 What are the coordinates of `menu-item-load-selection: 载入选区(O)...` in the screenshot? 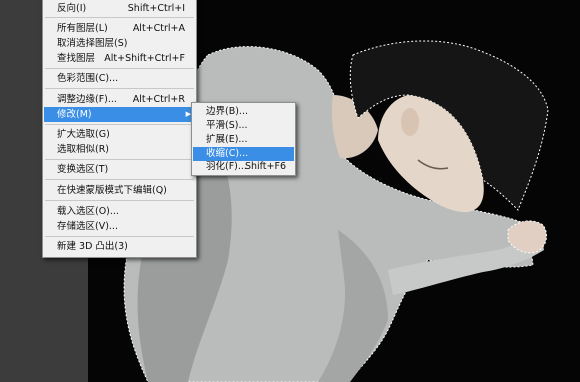 It's located at (119, 211).